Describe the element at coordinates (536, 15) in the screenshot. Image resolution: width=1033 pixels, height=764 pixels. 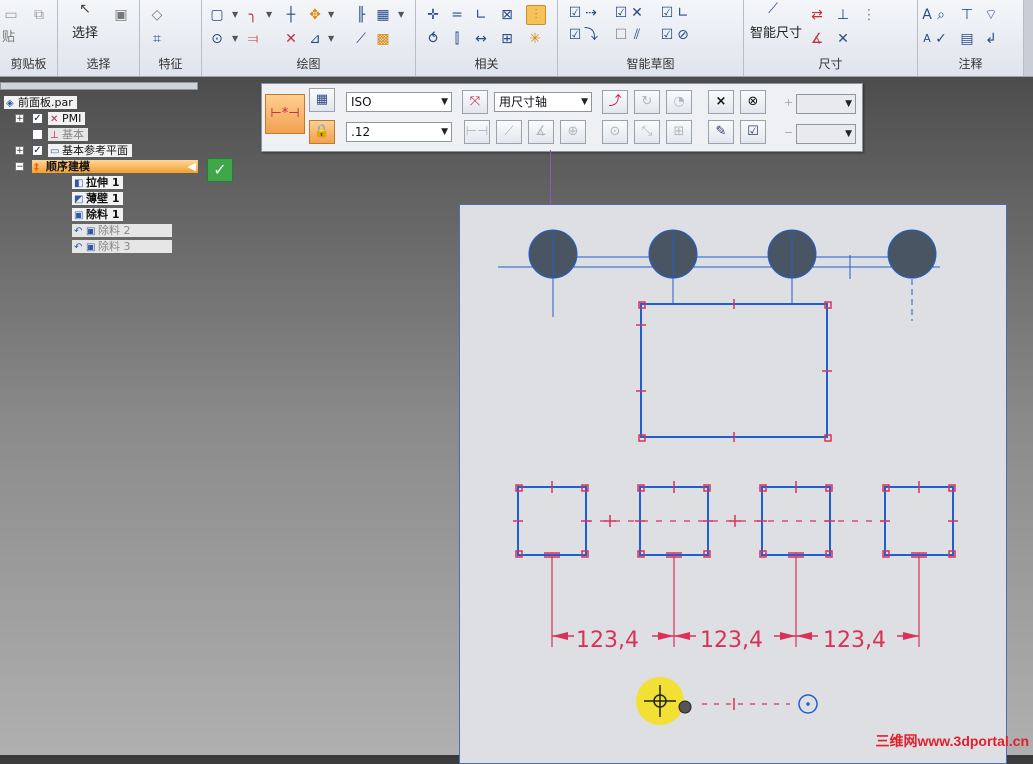
I see `maintain-relations-icon: ⫶` at that location.